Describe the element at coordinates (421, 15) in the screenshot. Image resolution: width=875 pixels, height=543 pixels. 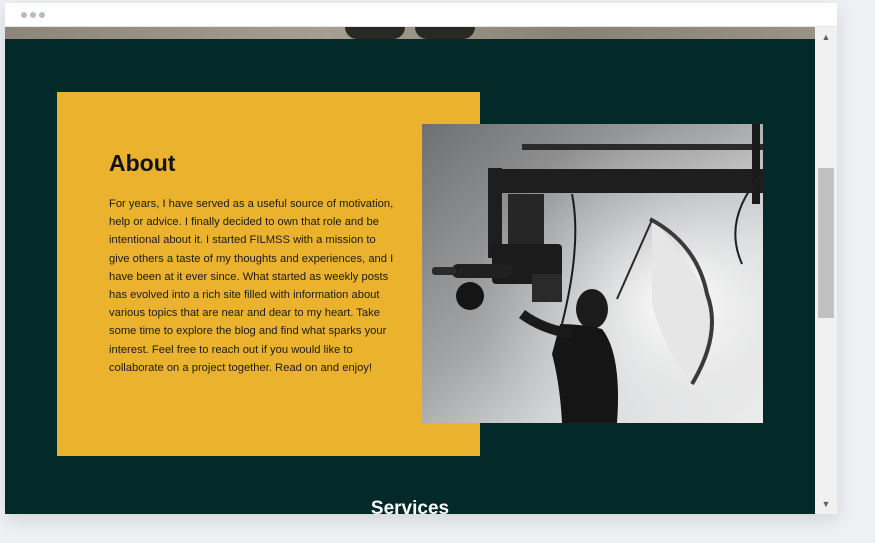
I see `title-bar` at that location.